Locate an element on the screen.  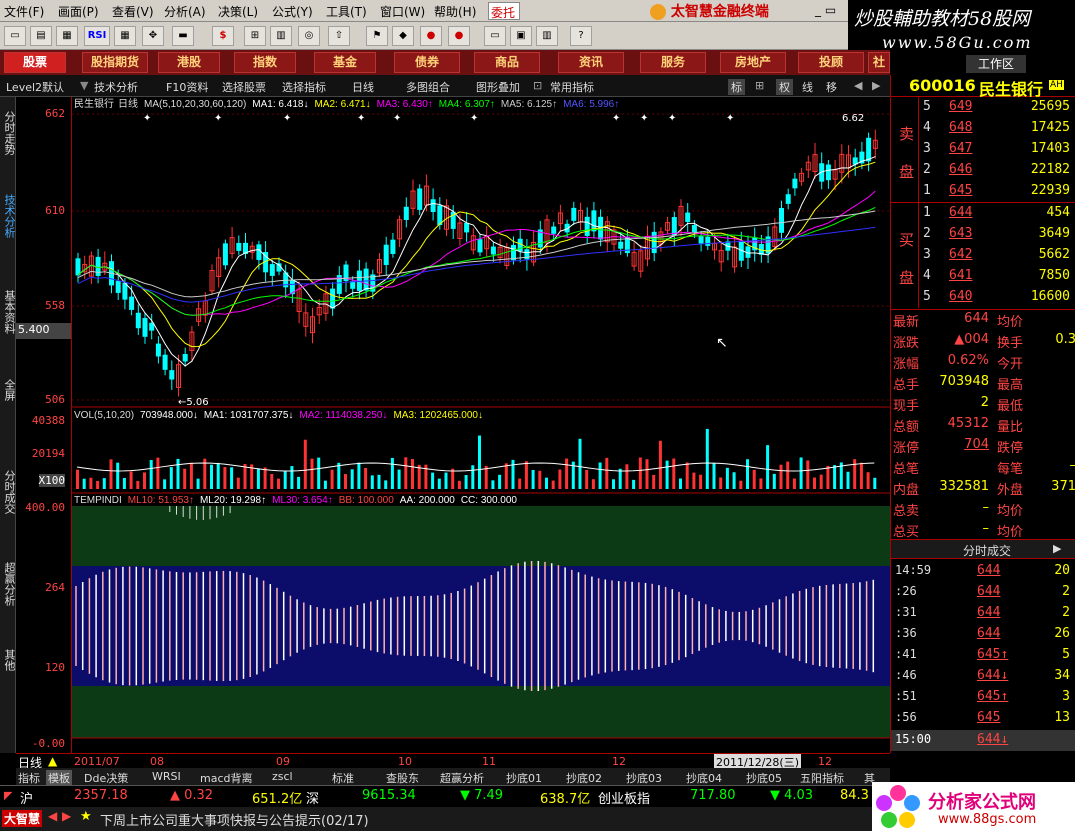
period-select: 日线 is located at coordinates (363, 87).